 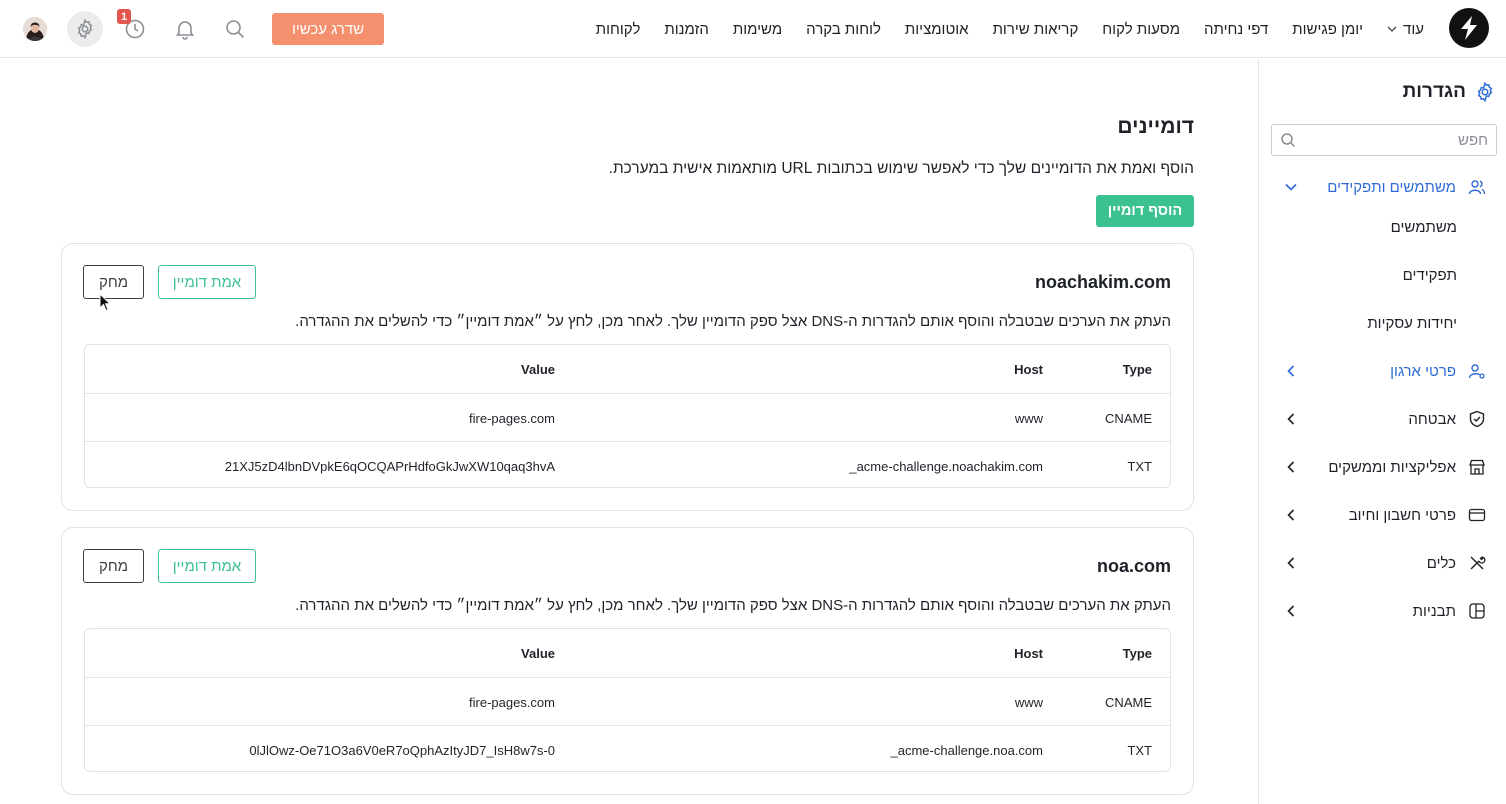 I want to click on domain-name: noachakim.com, so click(x=1102, y=282).